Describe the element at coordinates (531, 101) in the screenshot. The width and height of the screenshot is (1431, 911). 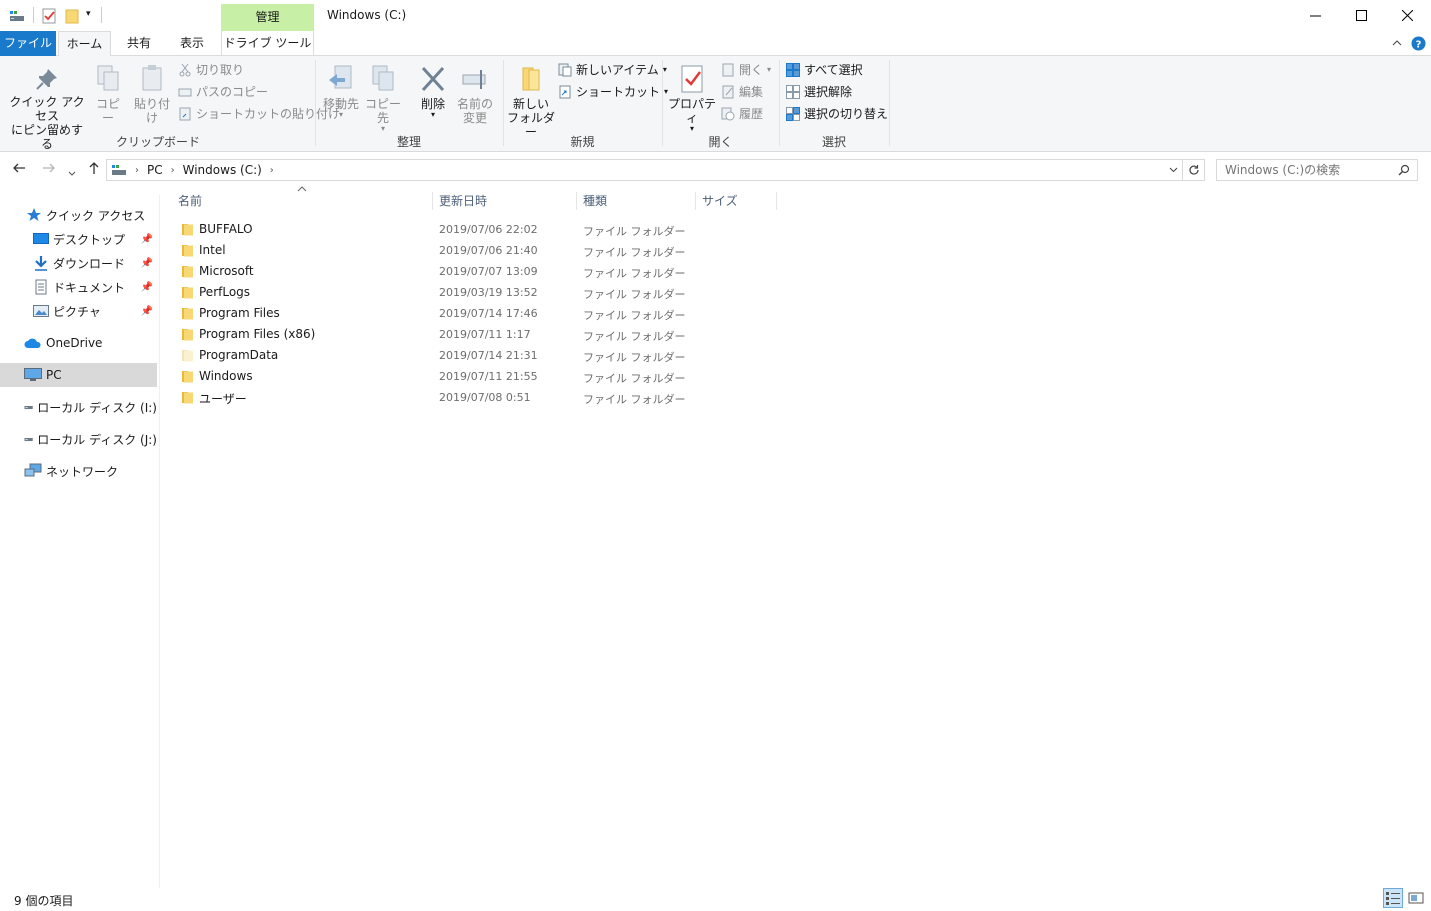
I see `new-folder-button: 新しい フォルダー` at that location.